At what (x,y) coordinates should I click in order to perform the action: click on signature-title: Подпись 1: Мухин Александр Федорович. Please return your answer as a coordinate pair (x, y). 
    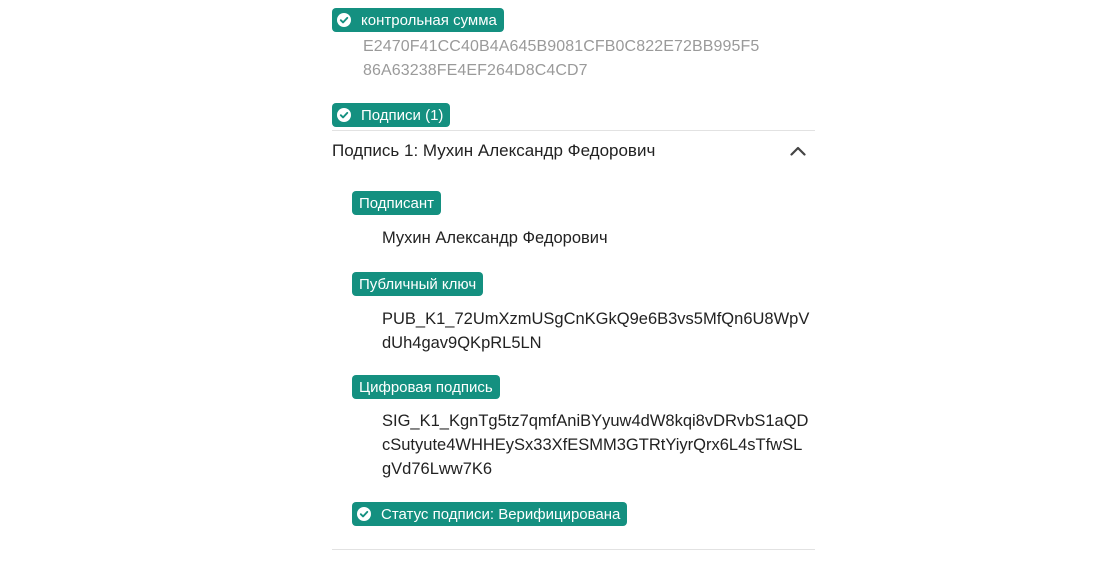
    Looking at the image, I should click on (494, 150).